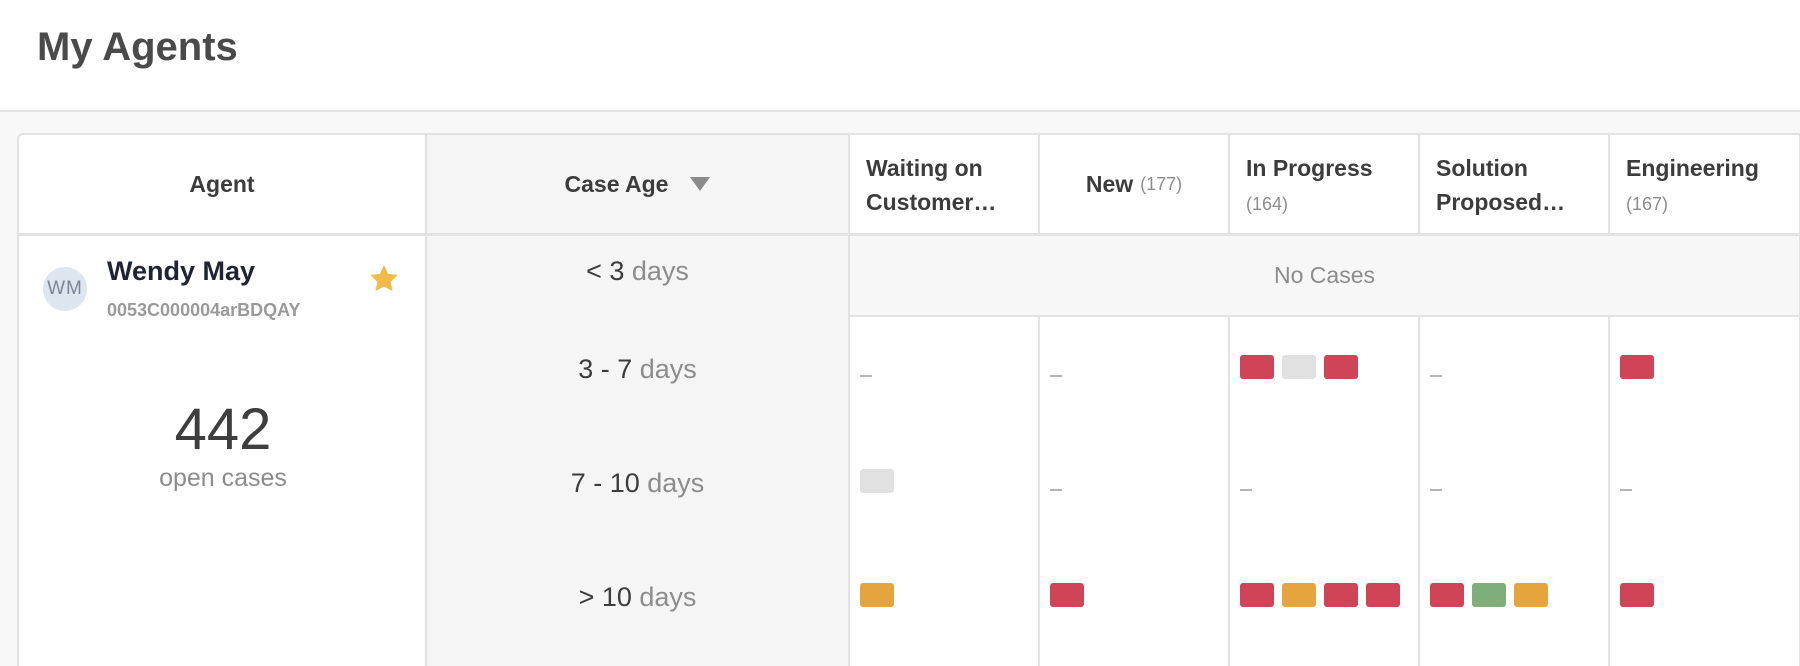 This screenshot has width=1800, height=666. Describe the element at coordinates (1704, 491) in the screenshot. I see `status-column-engineering` at that location.